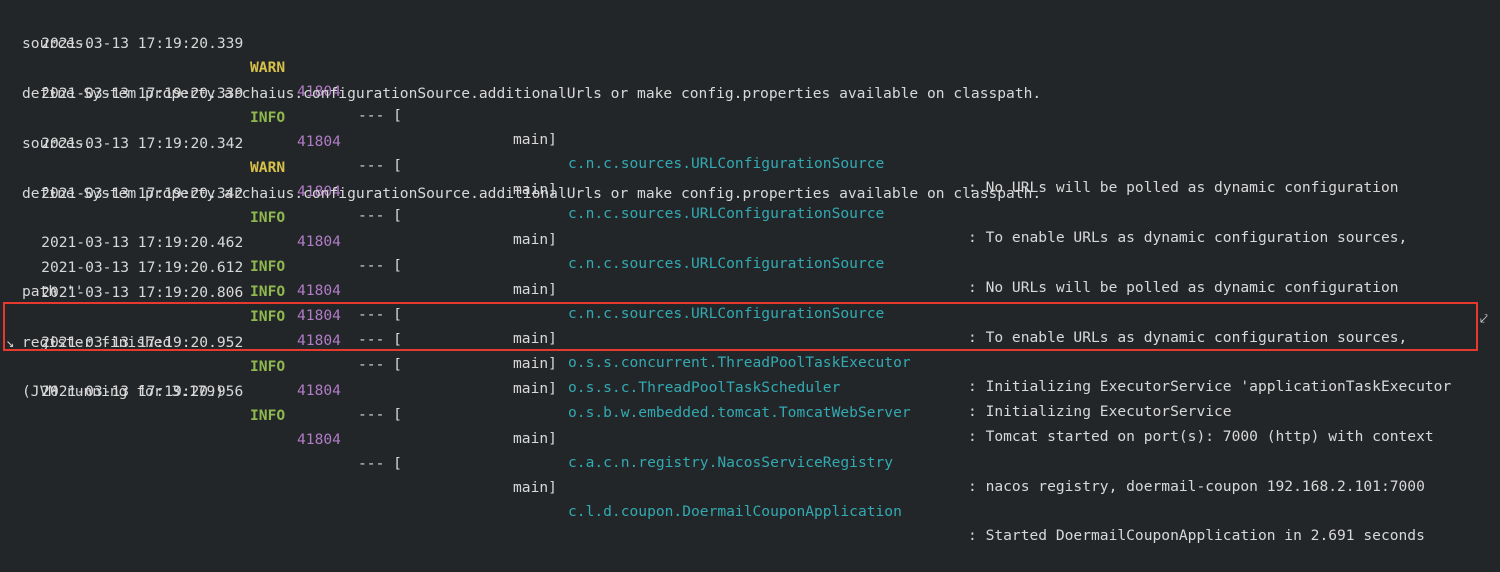  I want to click on wrap-arrow-icon: ⤦, so click(1484, 319).